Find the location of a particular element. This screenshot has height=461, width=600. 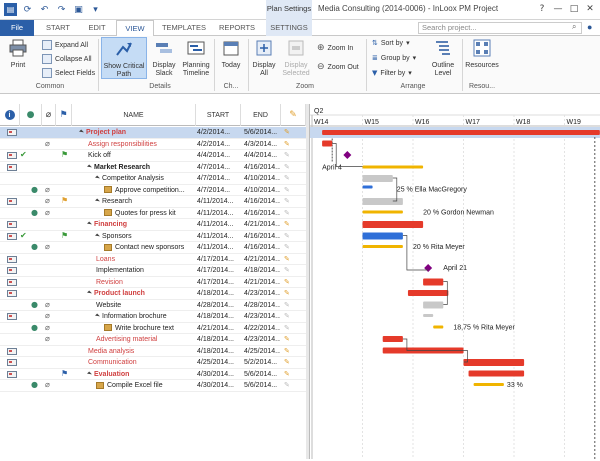

select-fields-button: Select Fields is located at coordinates (68, 73).